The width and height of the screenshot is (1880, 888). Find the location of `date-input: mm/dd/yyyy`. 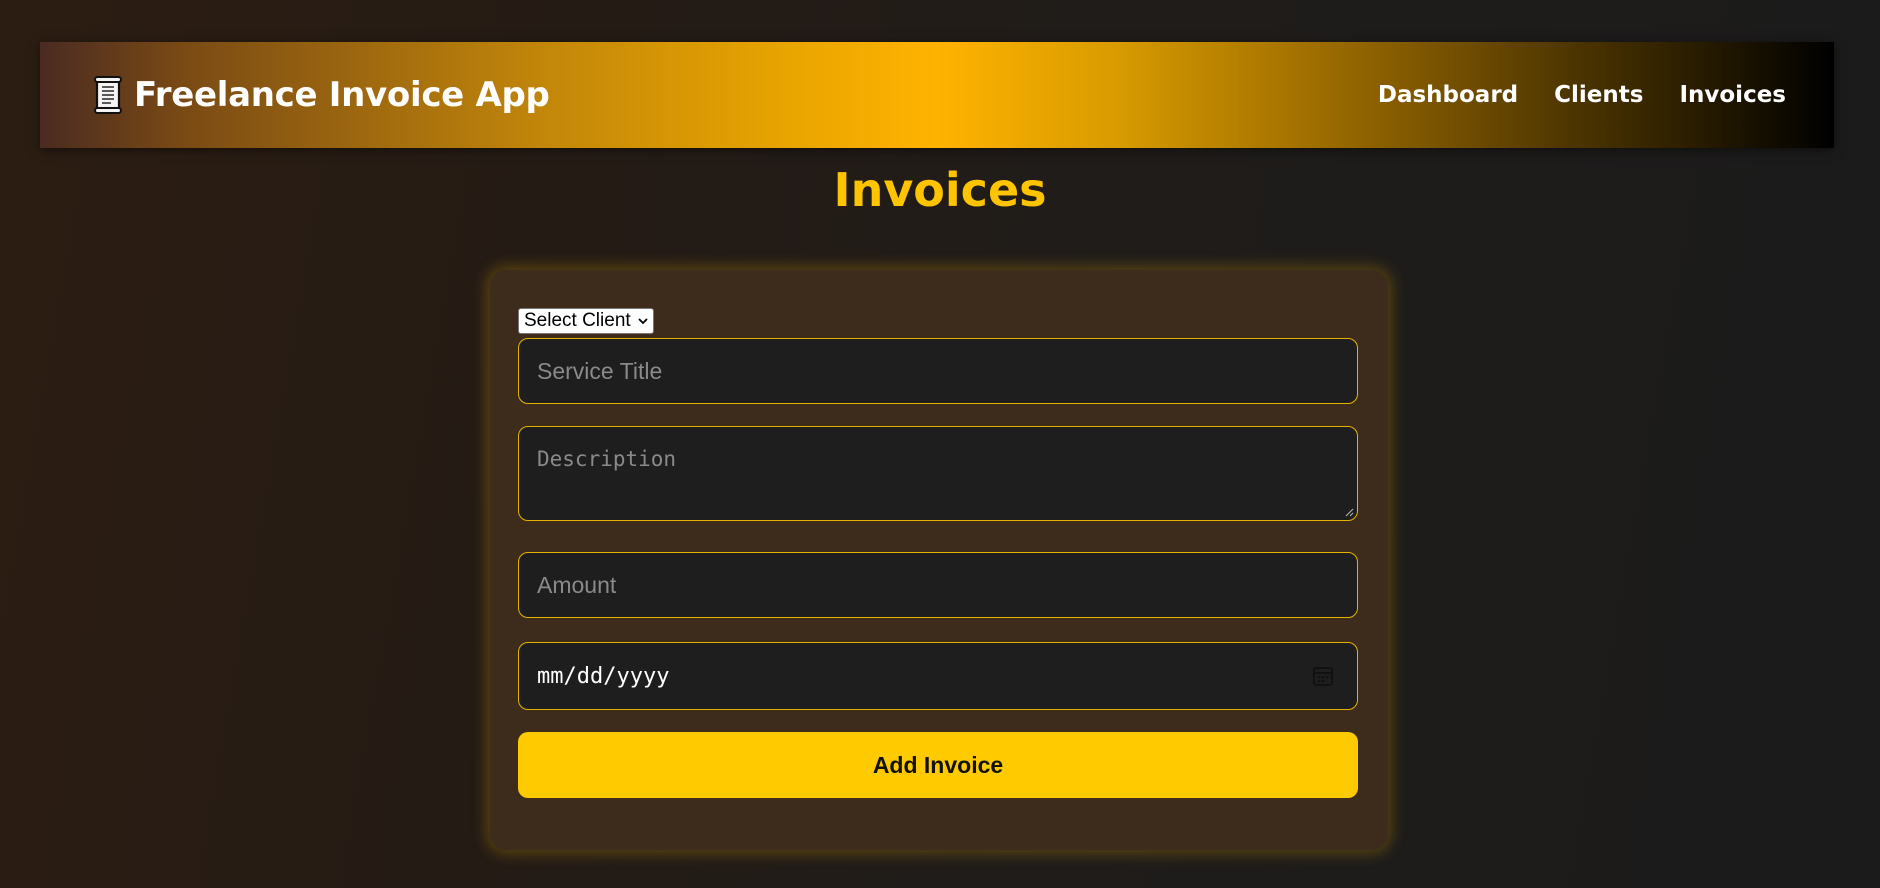

date-input: mm/dd/yyyy is located at coordinates (938, 676).